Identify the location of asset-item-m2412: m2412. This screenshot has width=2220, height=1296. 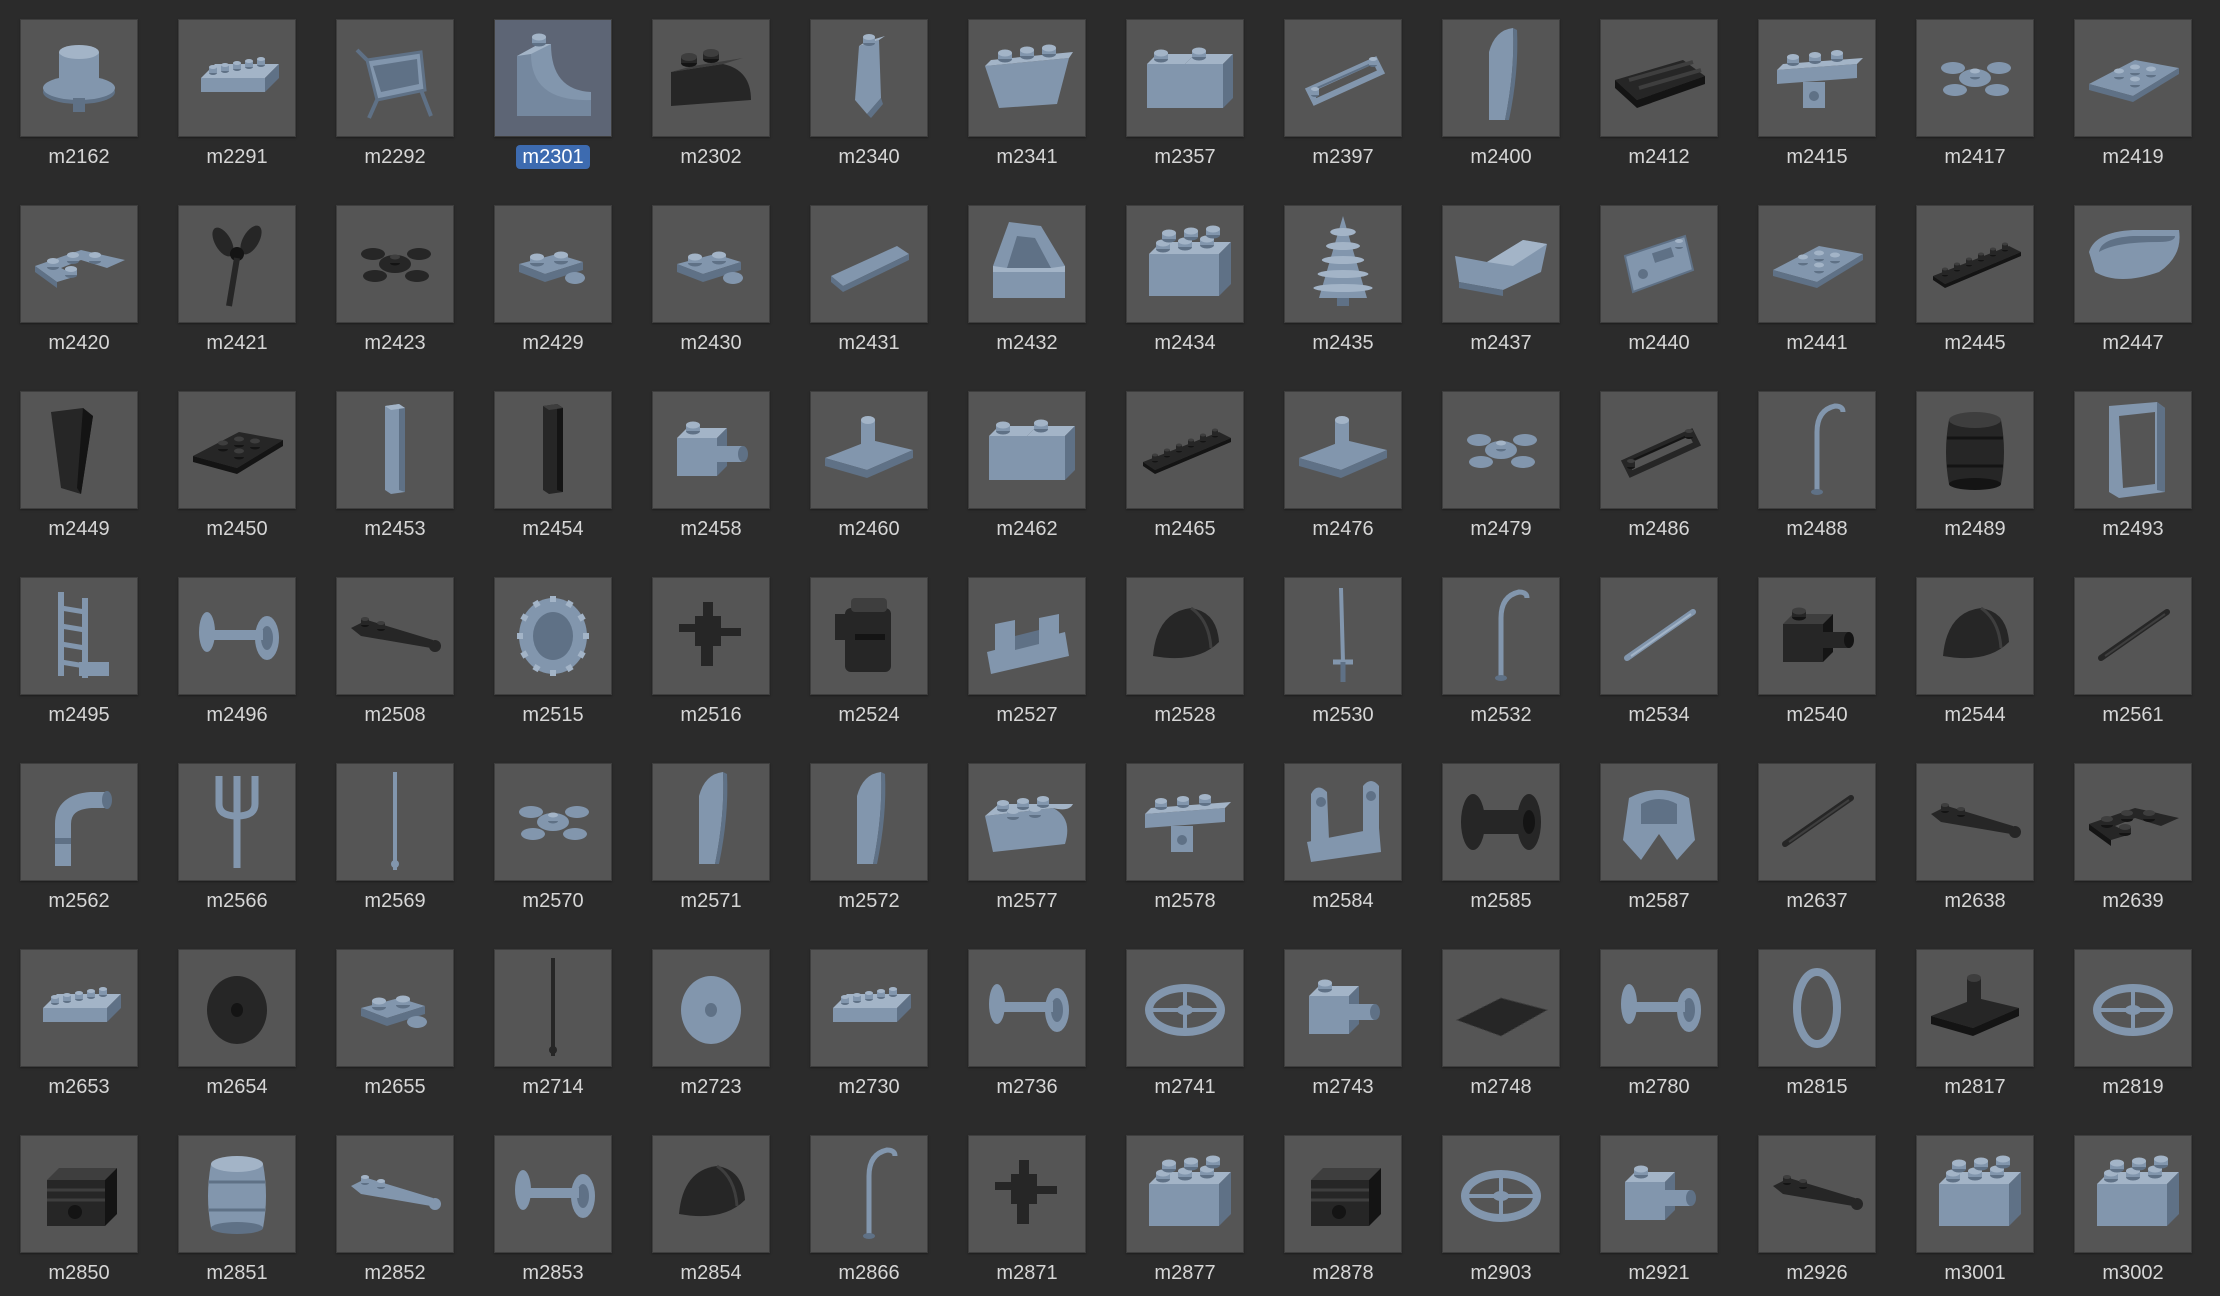
(1659, 85).